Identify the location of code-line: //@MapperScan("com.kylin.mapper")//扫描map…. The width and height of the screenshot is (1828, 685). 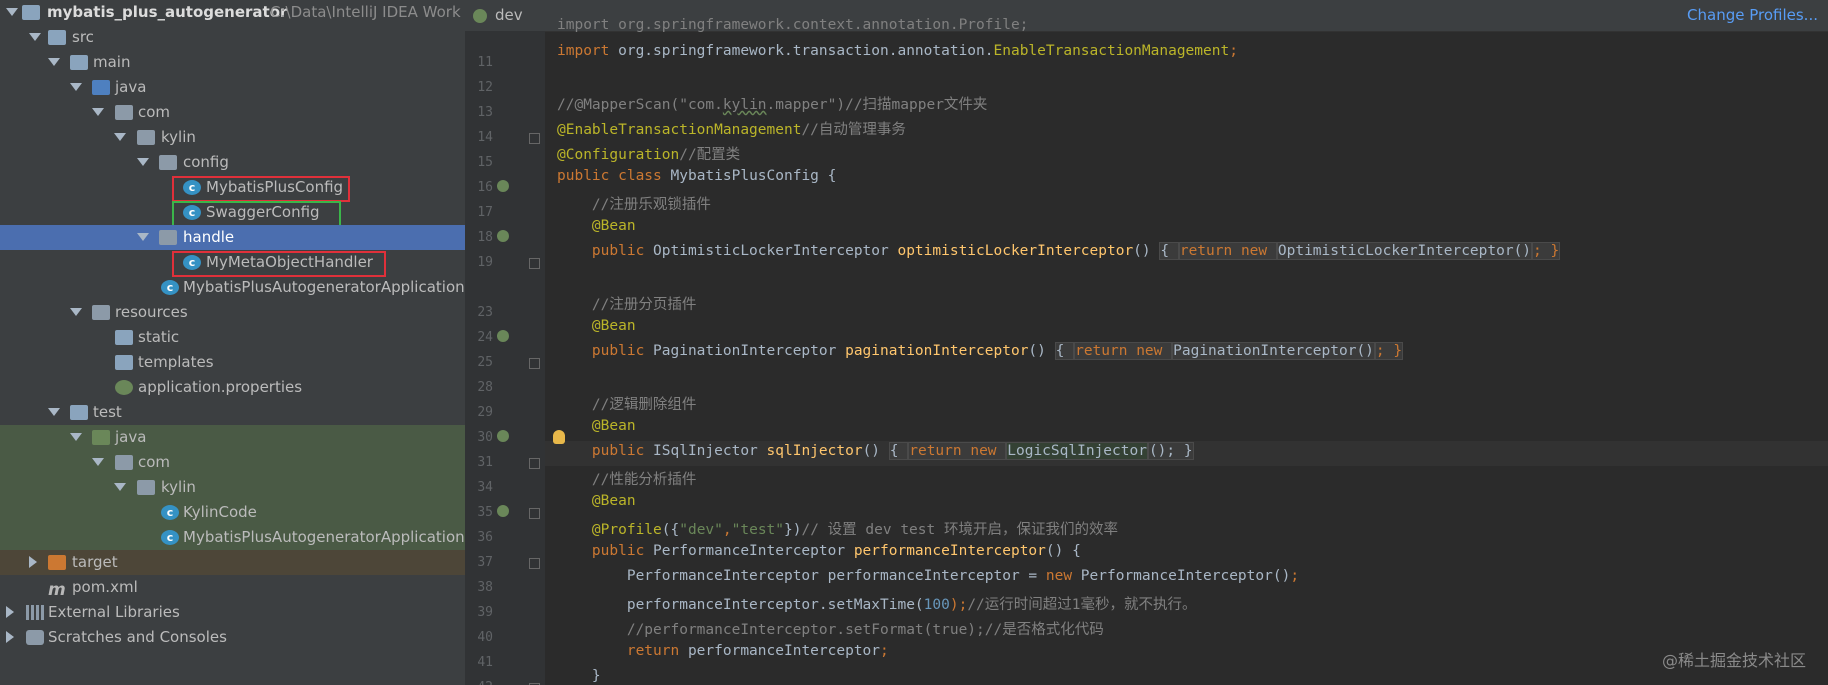
(772, 105).